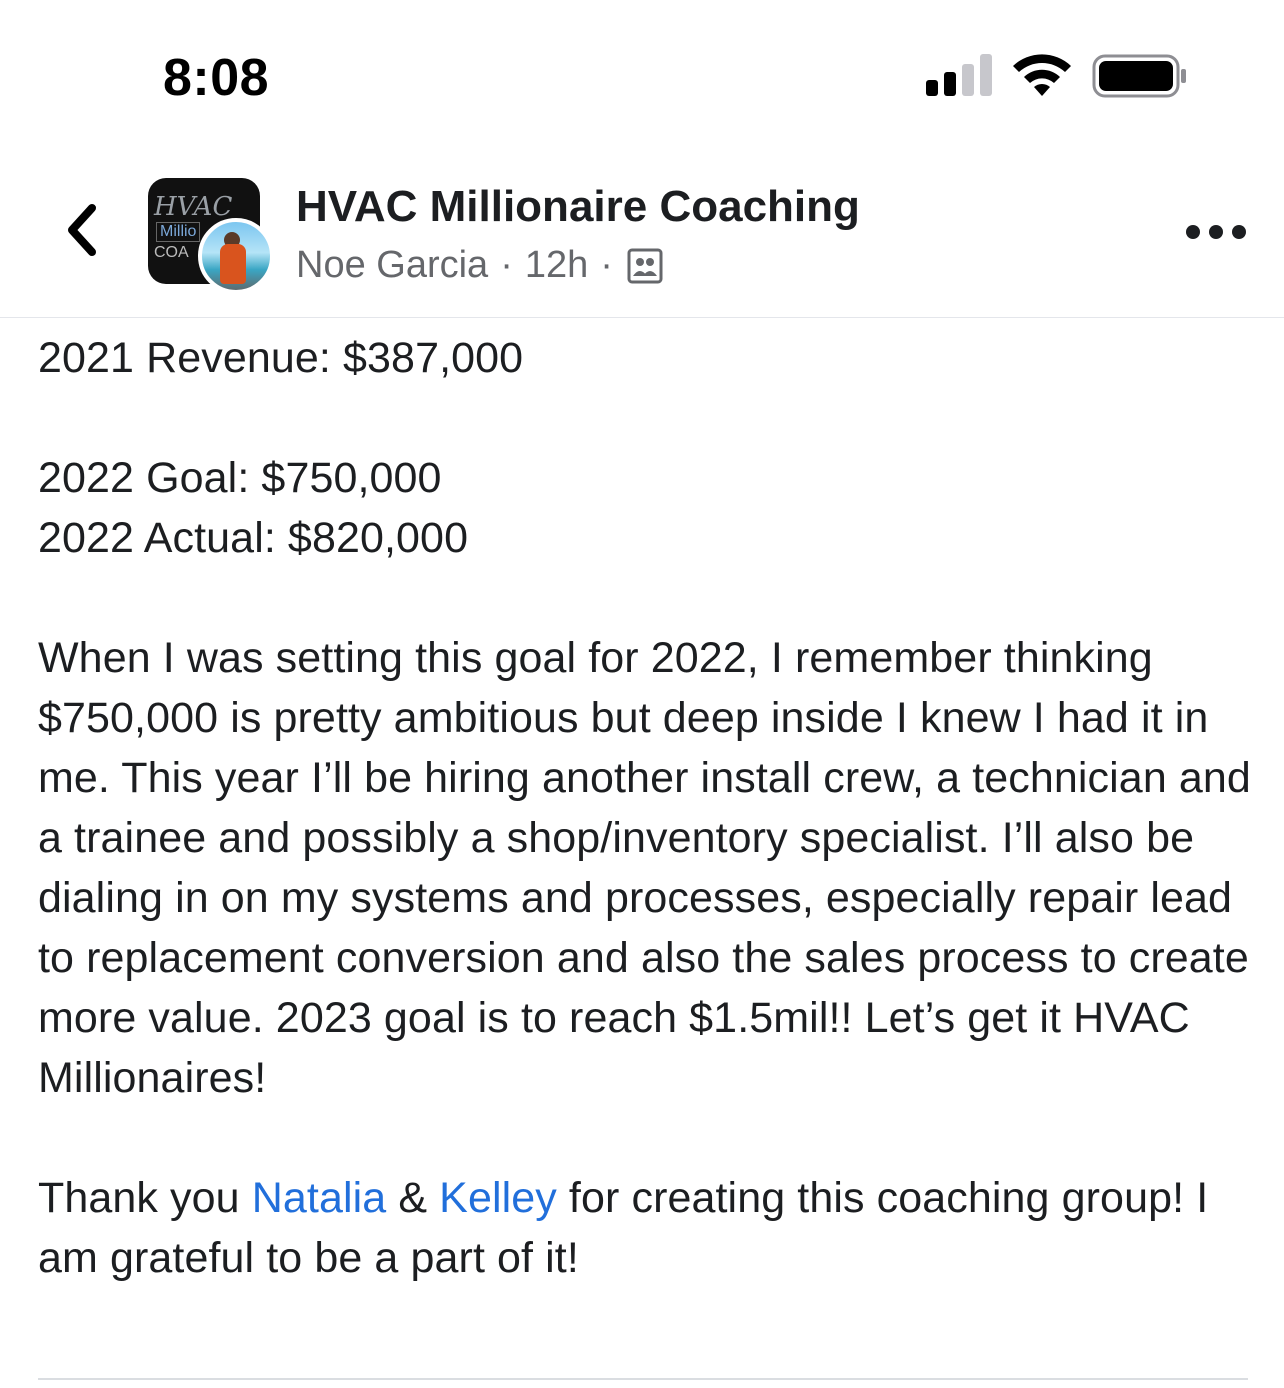 The image size is (1284, 1388). I want to click on divider, so click(643, 1379).